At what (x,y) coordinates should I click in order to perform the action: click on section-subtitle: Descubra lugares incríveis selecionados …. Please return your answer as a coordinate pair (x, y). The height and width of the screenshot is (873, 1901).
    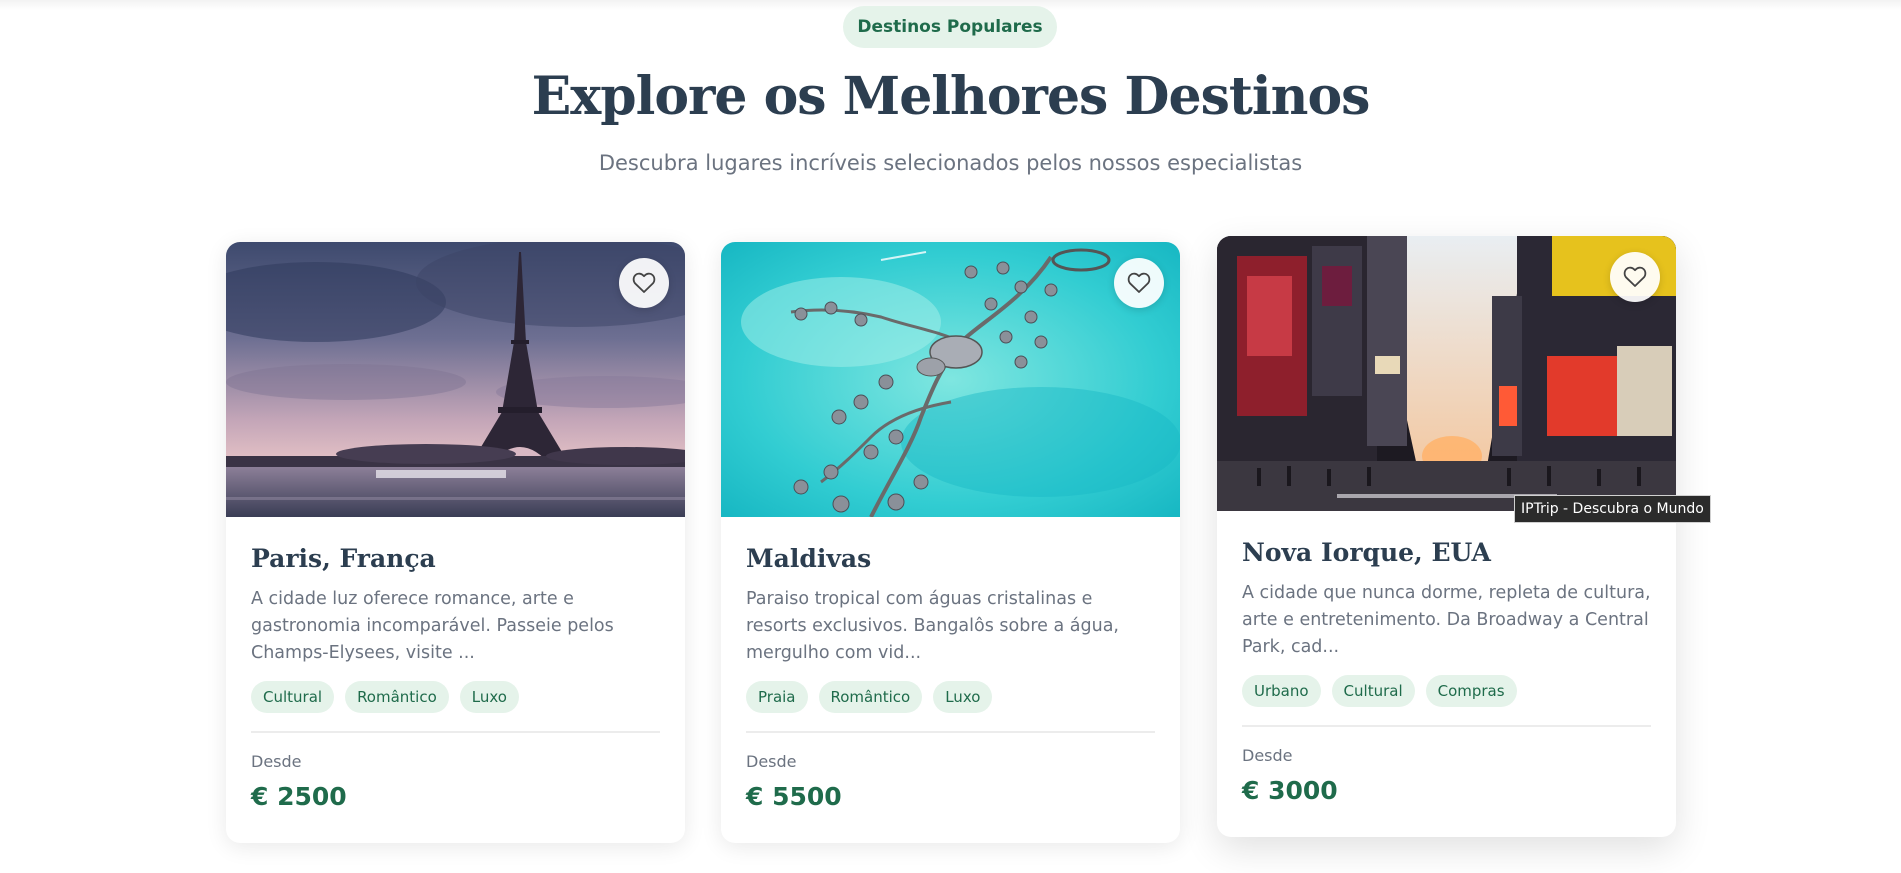
    Looking at the image, I should click on (950, 163).